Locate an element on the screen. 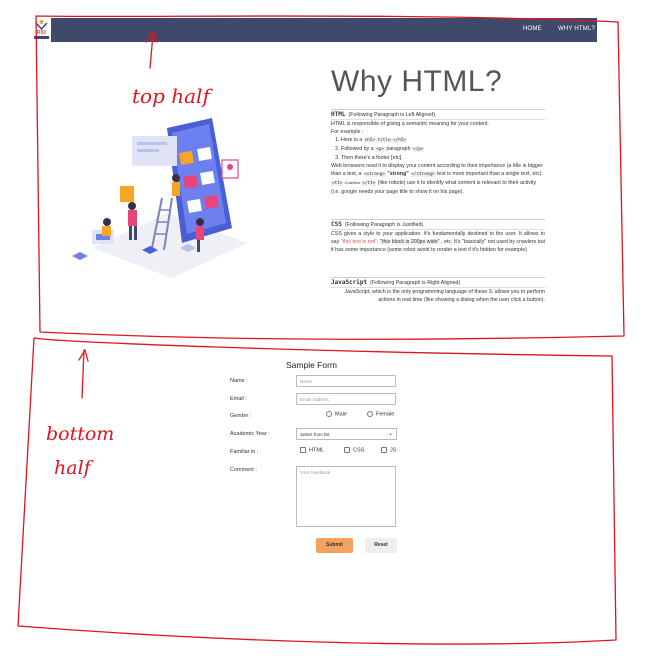  css-section-header: CSS (Following Paragraph is Justified) is located at coordinates (438, 224).